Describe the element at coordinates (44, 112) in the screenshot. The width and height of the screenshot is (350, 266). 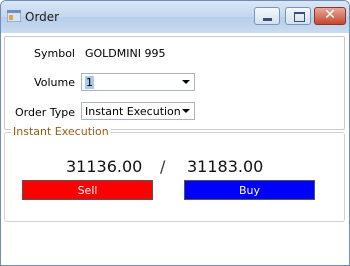
I see `order-type-label: Order Type` at that location.